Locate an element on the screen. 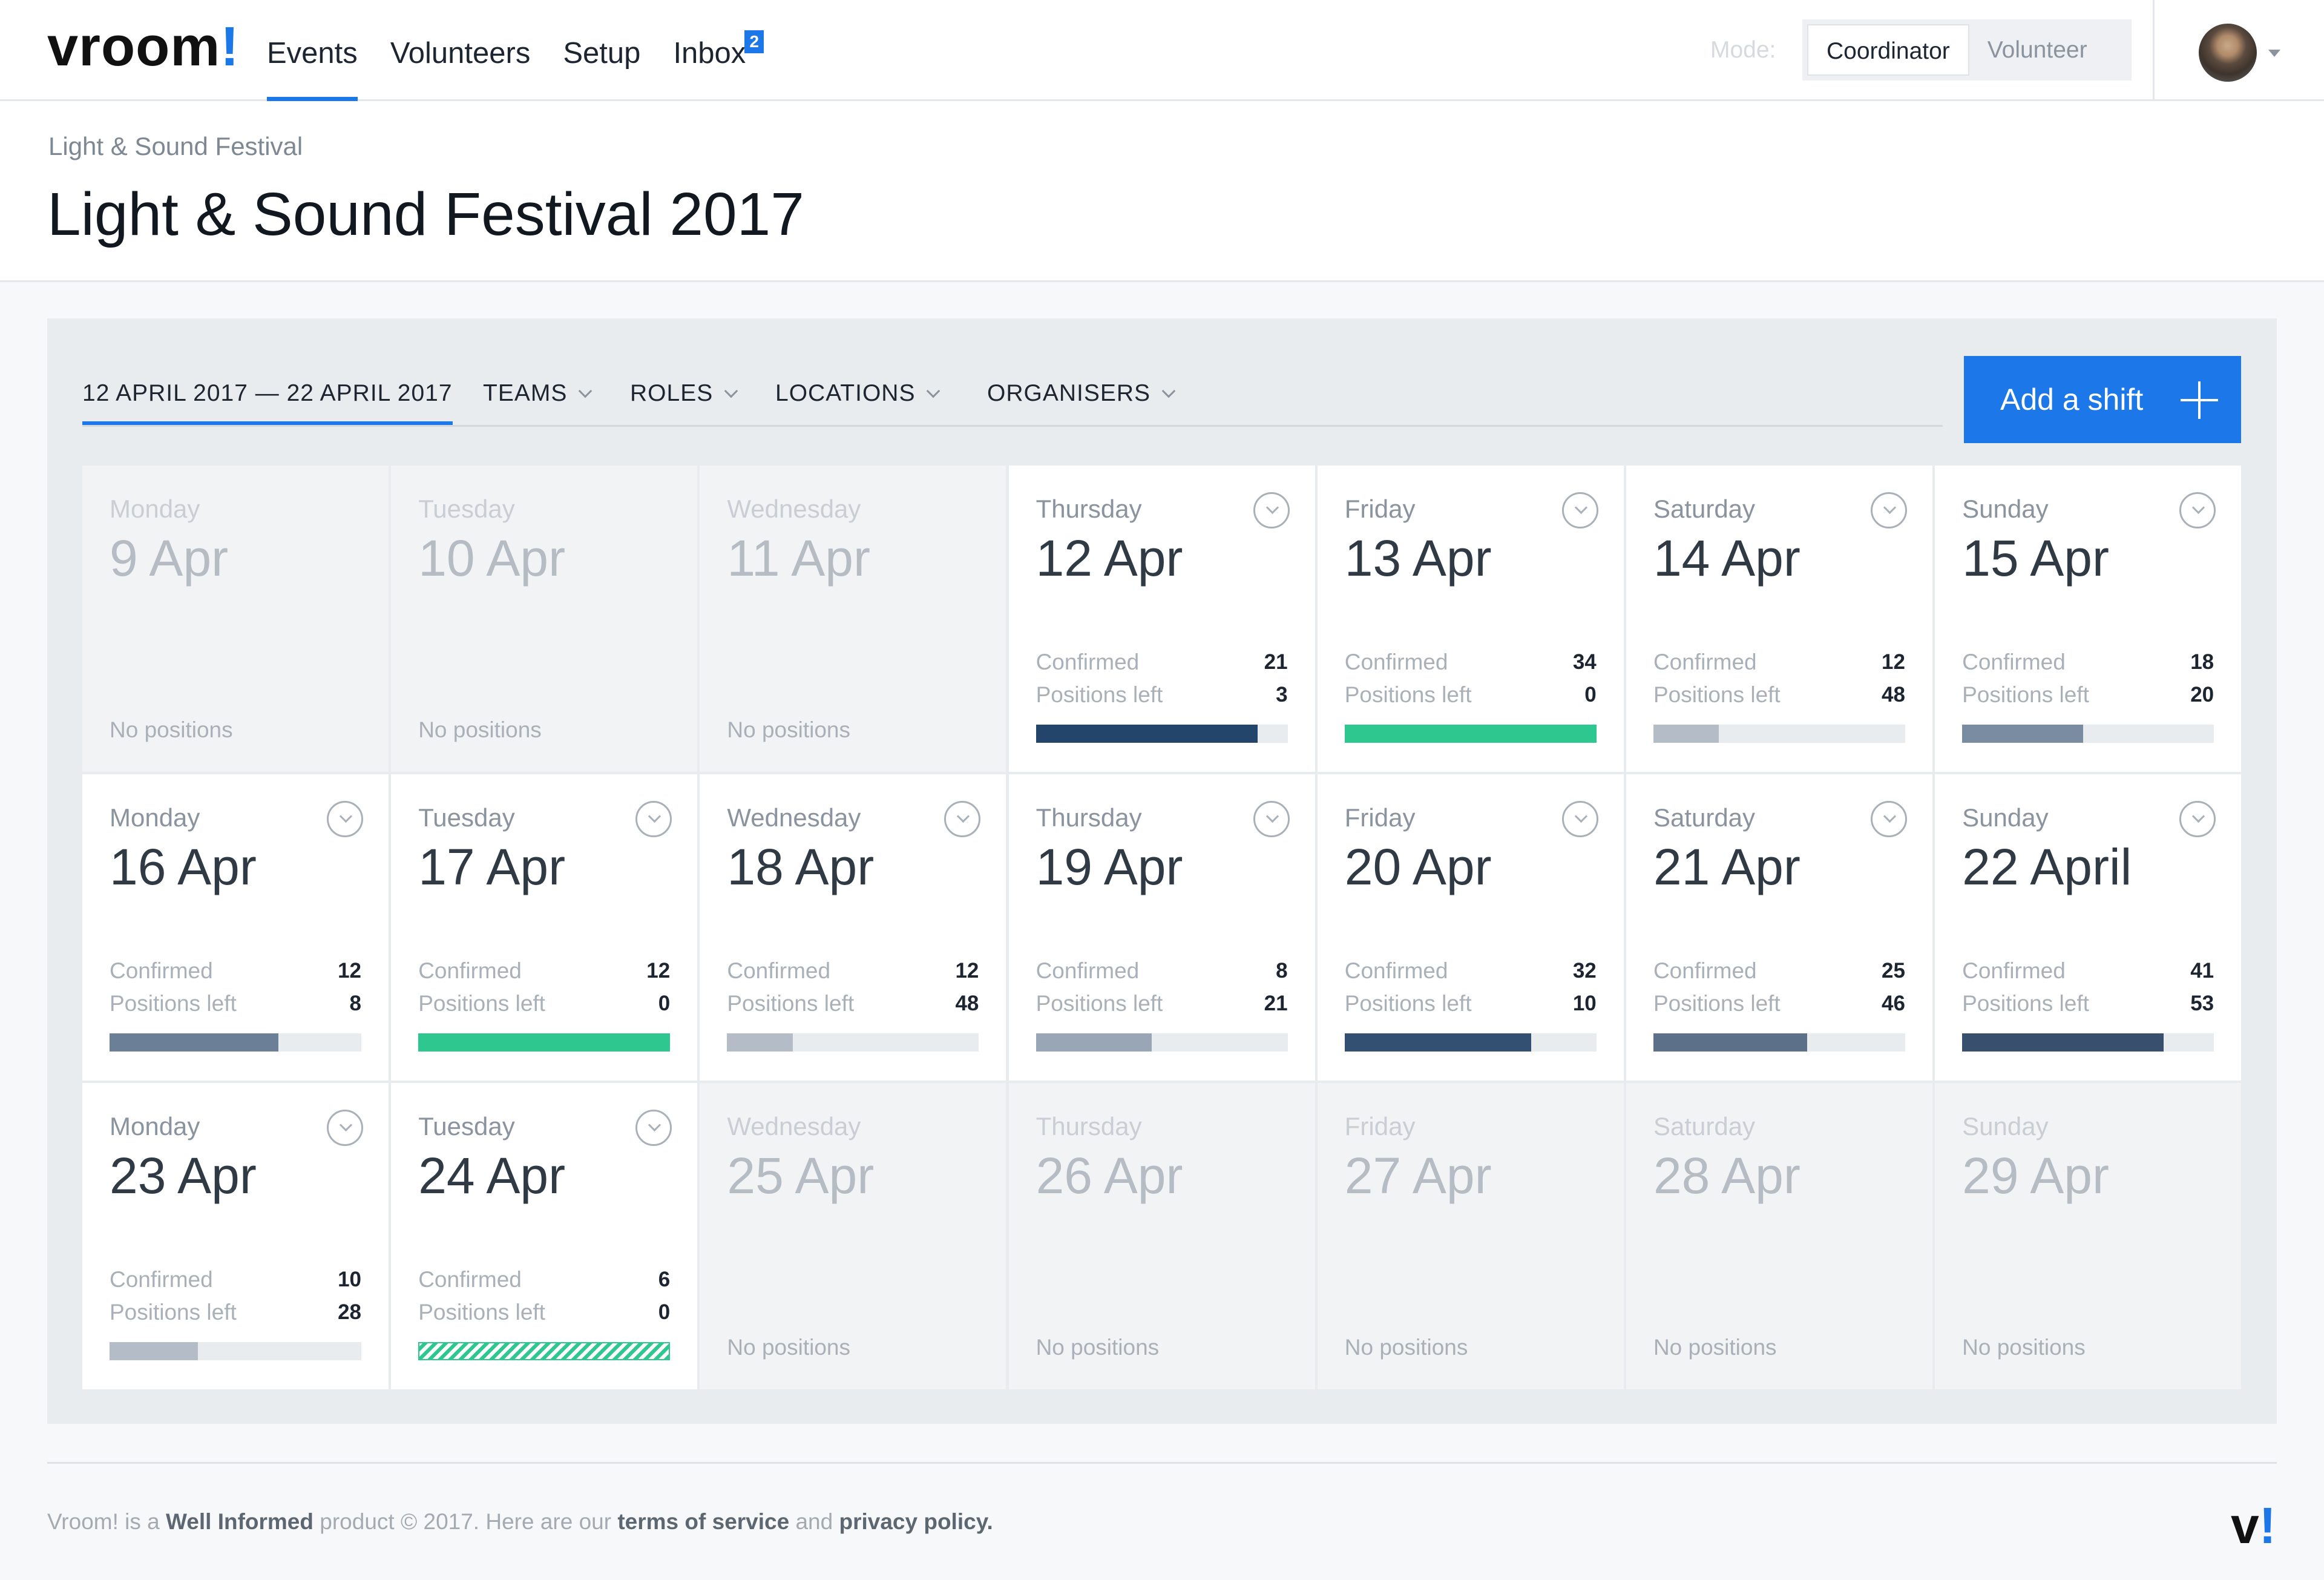  footer-text-part: product © 2017. Here are our is located at coordinates (465, 1521).